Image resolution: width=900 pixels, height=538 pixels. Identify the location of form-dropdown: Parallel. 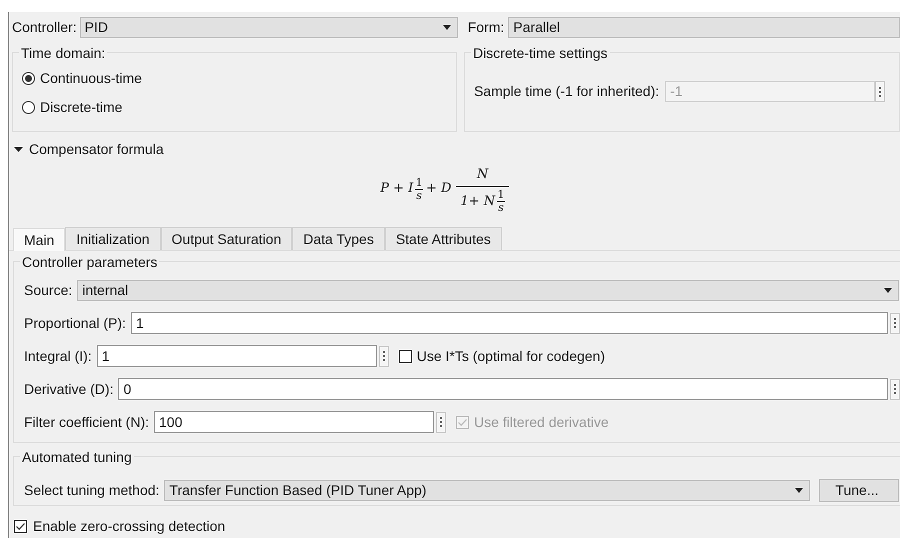
(704, 27).